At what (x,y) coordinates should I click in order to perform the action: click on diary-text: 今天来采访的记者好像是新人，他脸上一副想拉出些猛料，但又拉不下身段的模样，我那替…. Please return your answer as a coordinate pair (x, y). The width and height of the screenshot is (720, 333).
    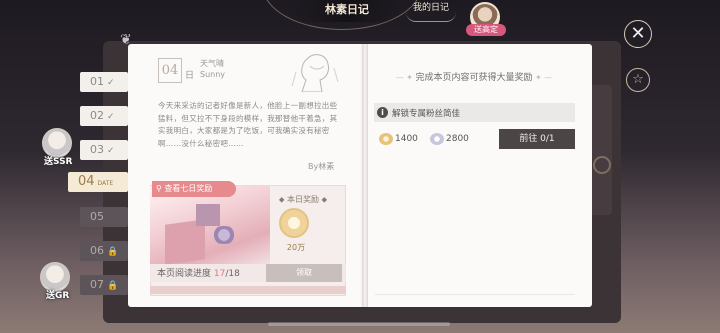
    Looking at the image, I should click on (248, 124).